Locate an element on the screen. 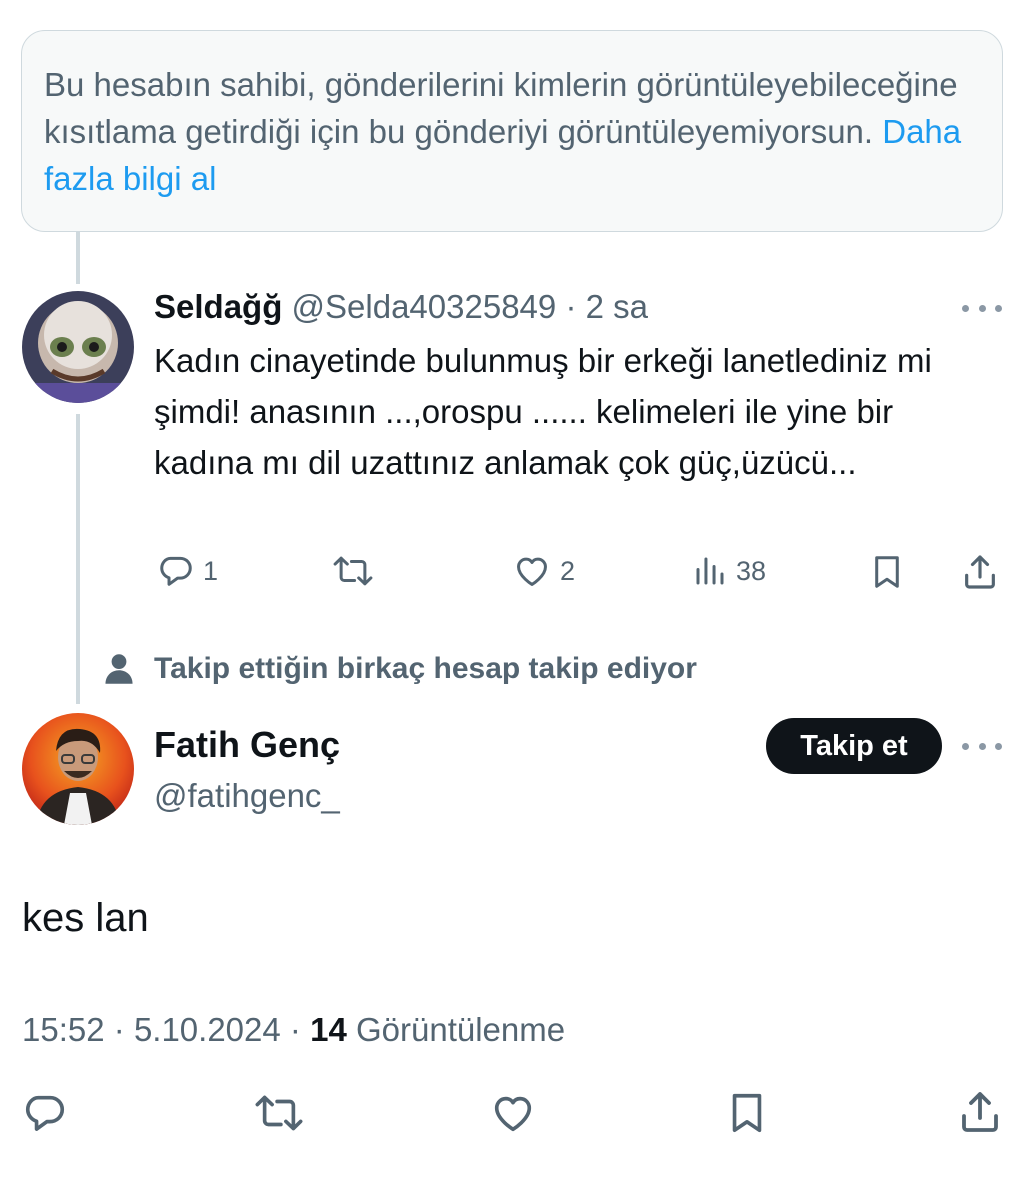 Image resolution: width=1026 pixels, height=1200 pixels. reply-author-handle: @Selda40325849 is located at coordinates (424, 306).